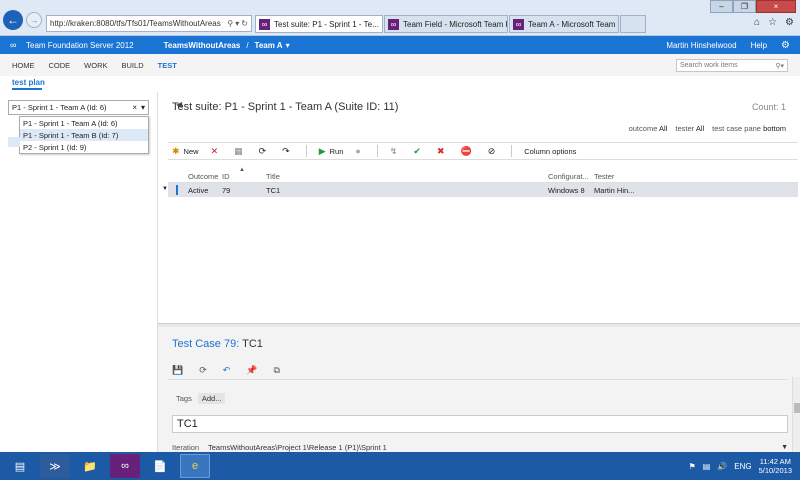 This screenshot has width=800, height=480. What do you see at coordinates (757, 22) in the screenshot?
I see `home-icon: ⌂` at bounding box center [757, 22].